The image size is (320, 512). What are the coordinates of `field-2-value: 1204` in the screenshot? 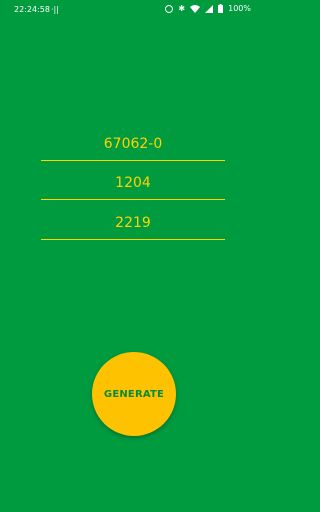 It's located at (133, 182).